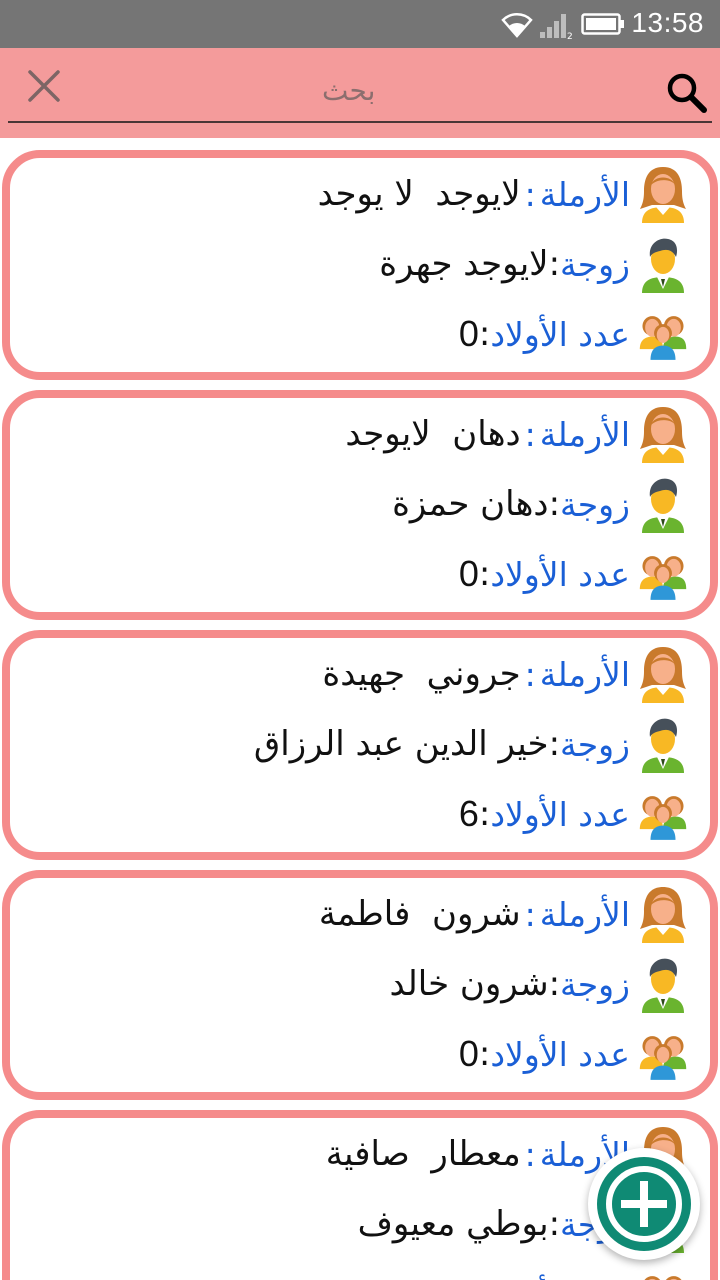 The height and width of the screenshot is (1280, 720). Describe the element at coordinates (368, 504) in the screenshot. I see `husband-row: زوجة : دهان حمزة` at that location.